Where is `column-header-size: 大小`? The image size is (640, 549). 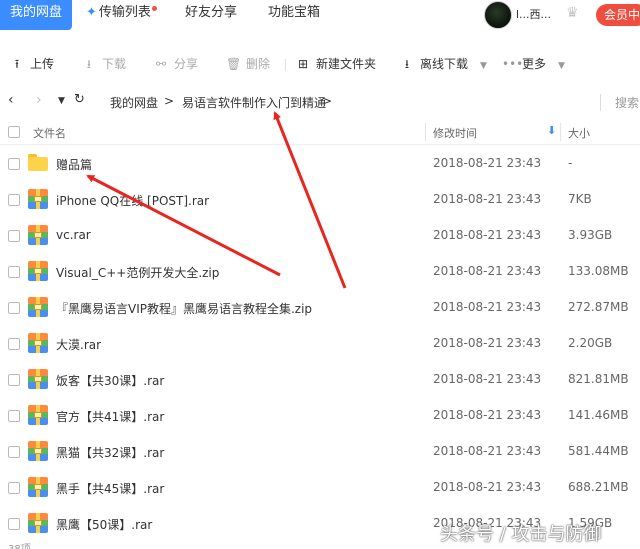
column-header-size: 大小 is located at coordinates (579, 133).